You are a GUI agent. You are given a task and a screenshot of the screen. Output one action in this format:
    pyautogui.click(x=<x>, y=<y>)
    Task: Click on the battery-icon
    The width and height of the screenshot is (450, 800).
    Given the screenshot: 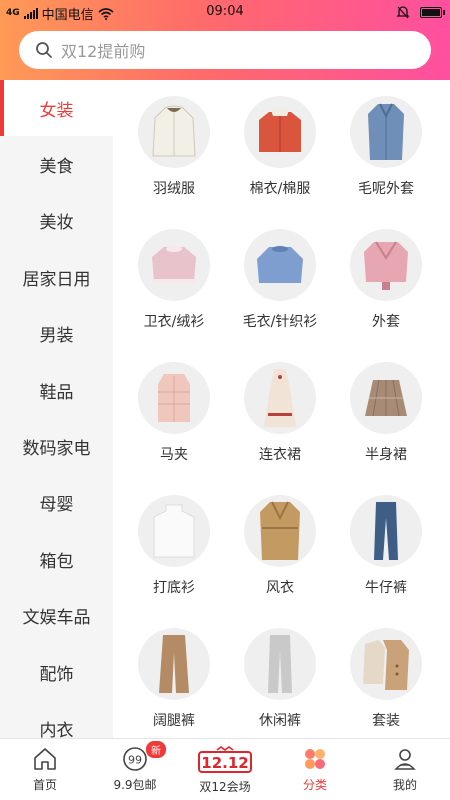 What is the action you would take?
    pyautogui.click(x=432, y=12)
    